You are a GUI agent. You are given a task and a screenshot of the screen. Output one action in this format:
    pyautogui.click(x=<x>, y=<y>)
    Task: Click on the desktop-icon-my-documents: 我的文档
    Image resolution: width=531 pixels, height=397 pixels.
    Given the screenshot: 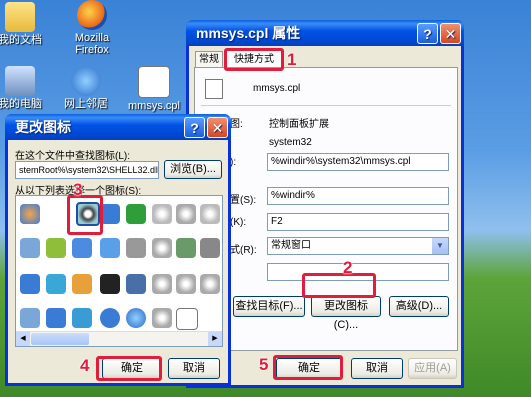 What is the action you would take?
    pyautogui.click(x=25, y=24)
    